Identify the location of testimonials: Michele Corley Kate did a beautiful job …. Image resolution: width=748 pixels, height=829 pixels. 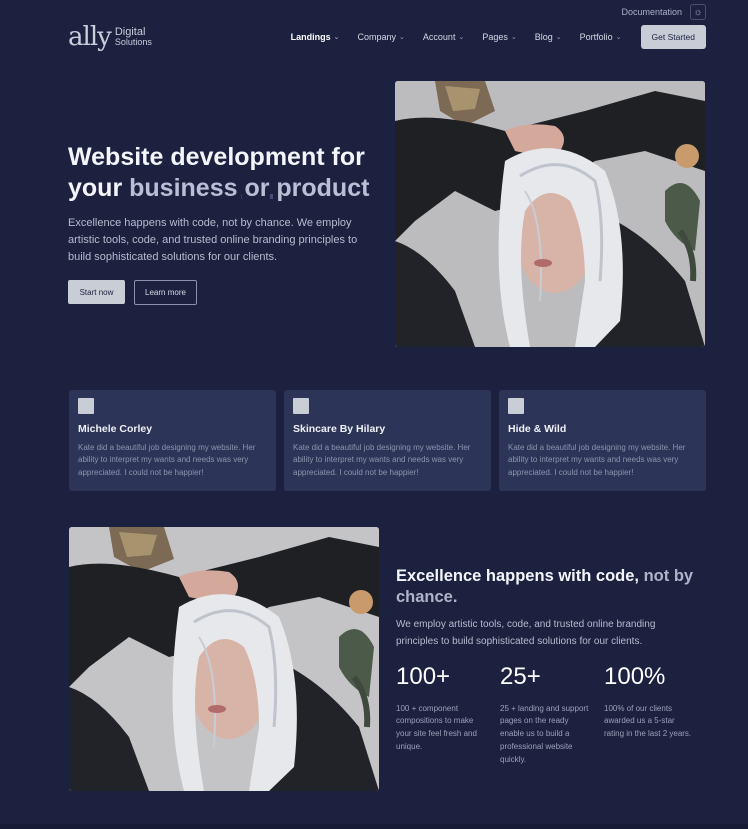
(387, 440).